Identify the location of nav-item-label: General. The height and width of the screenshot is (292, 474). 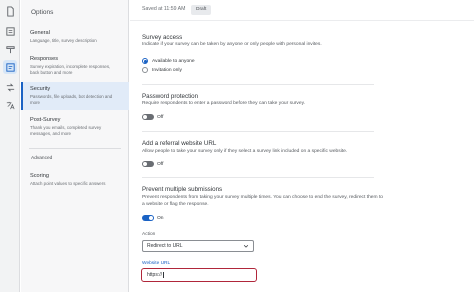
(40, 33).